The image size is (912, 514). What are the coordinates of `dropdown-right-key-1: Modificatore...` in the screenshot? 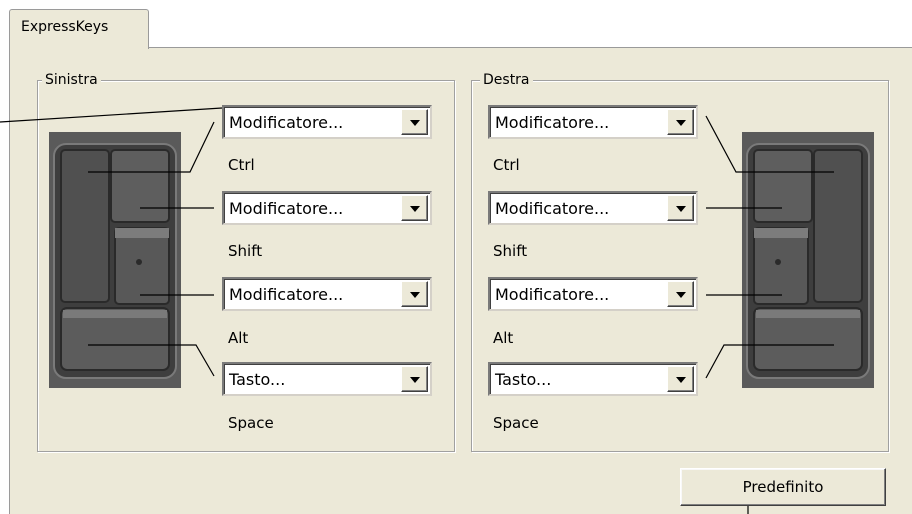 It's located at (593, 122).